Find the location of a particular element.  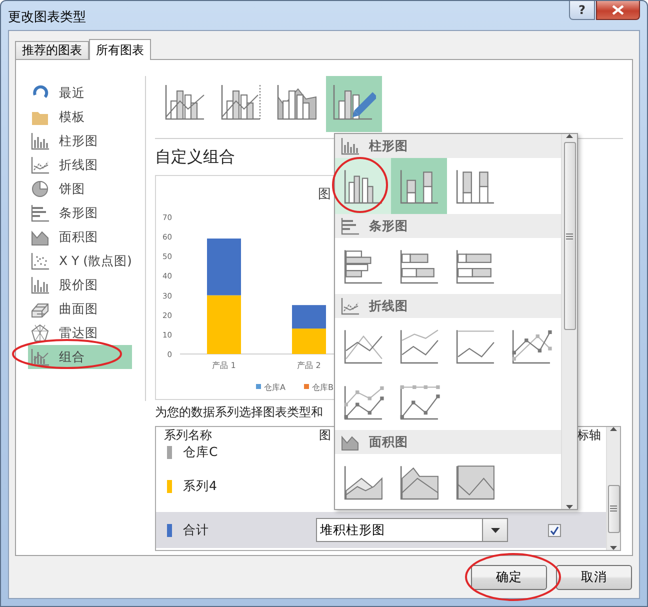

help-button: ? is located at coordinates (582, 10).